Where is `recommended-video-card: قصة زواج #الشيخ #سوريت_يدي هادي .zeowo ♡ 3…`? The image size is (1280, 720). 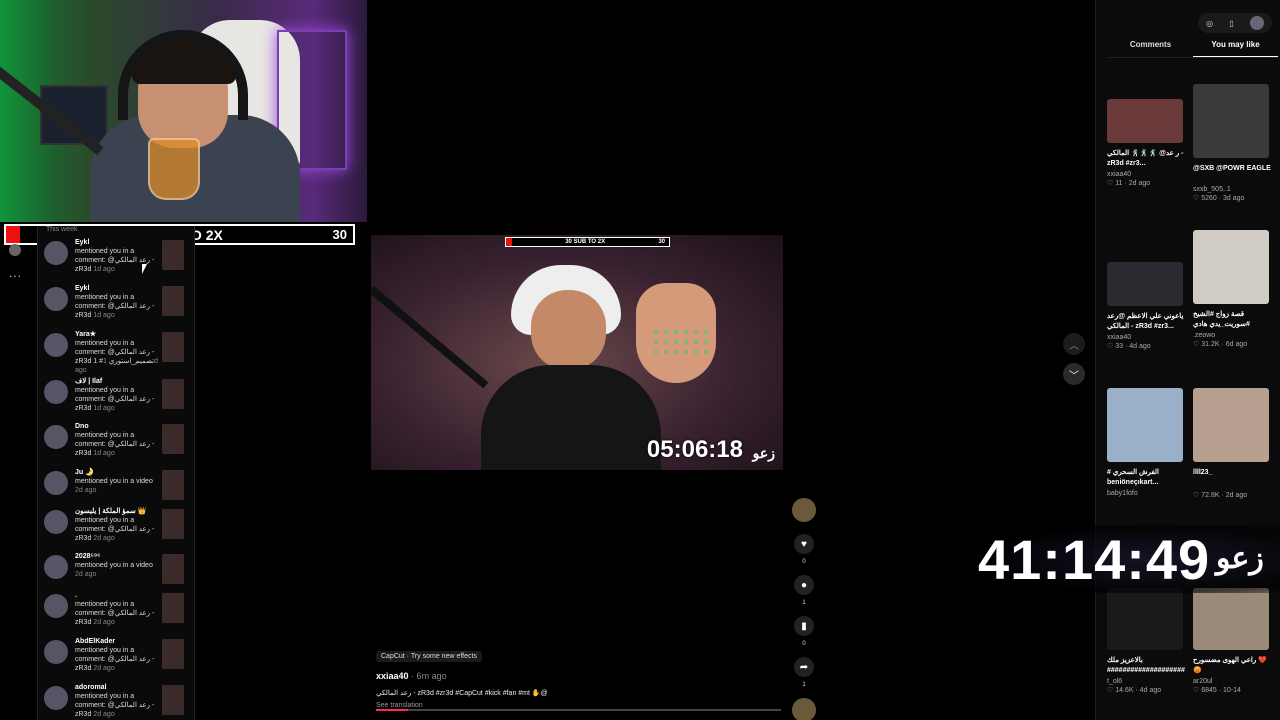
recommended-video-card: قصة زواج #الشيخ #سوريت_يدي هادي .zeowo ♡ 3… is located at coordinates (1232, 289).